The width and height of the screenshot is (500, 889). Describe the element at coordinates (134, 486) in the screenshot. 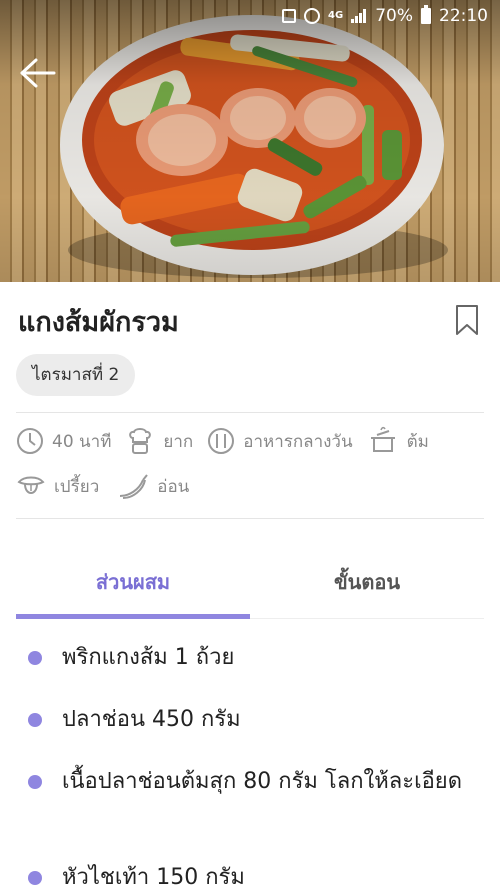

I see `chili-icon` at that location.